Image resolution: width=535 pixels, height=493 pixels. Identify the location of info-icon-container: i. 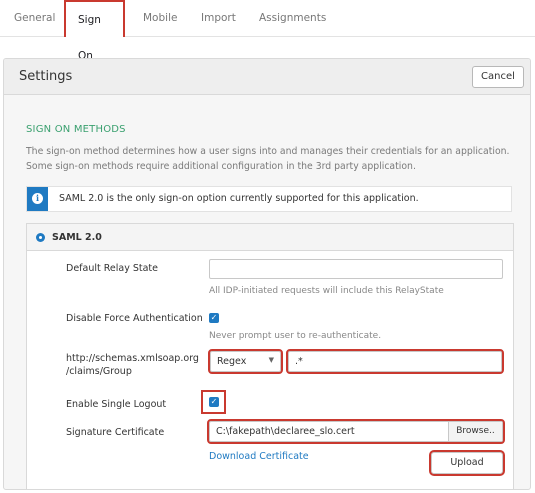
(37, 199).